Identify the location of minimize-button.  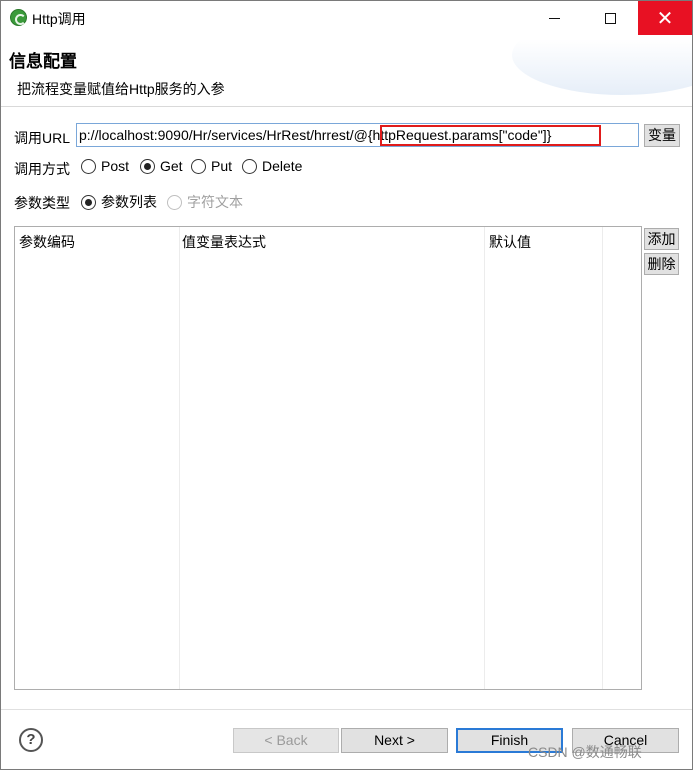
(554, 18).